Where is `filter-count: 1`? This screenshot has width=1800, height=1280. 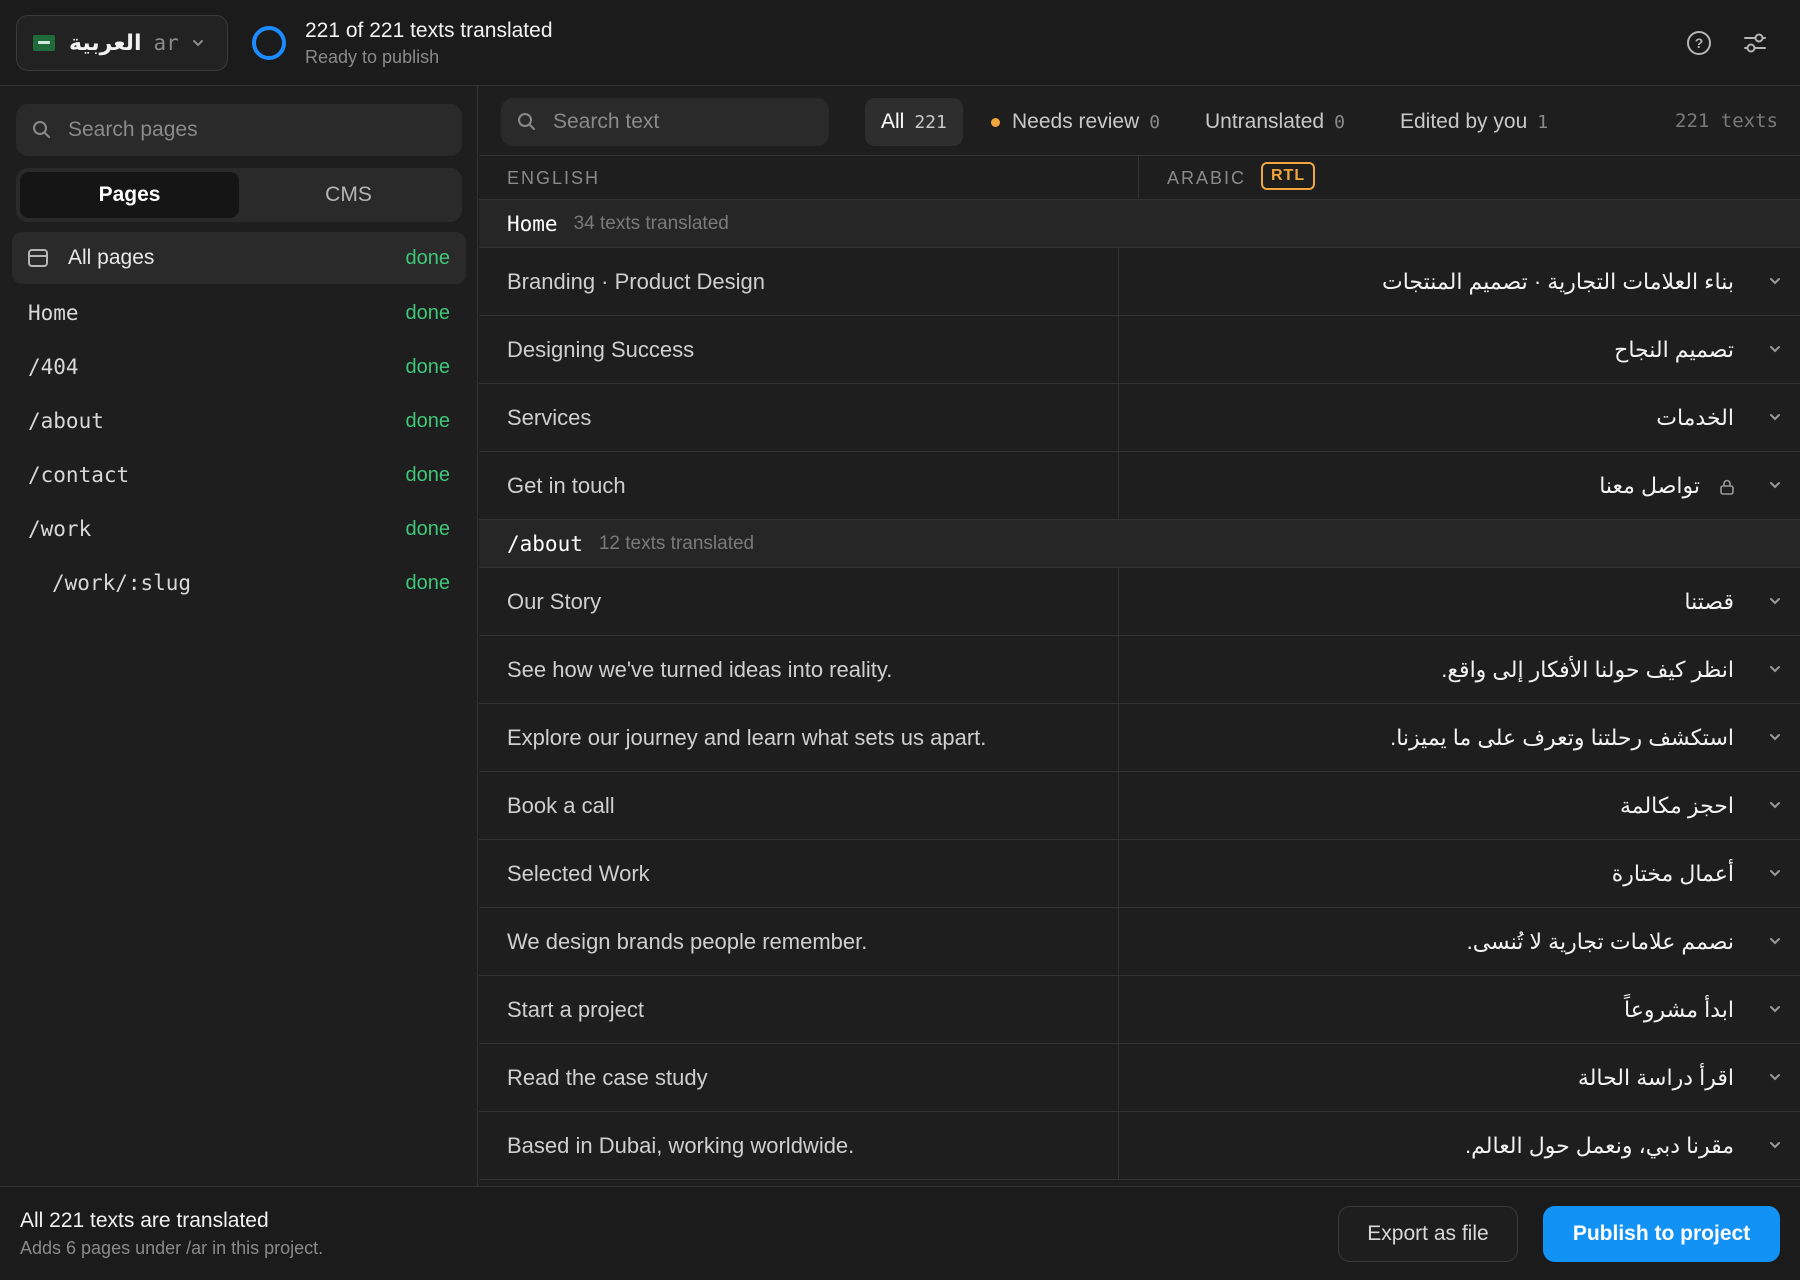 filter-count: 1 is located at coordinates (1543, 122).